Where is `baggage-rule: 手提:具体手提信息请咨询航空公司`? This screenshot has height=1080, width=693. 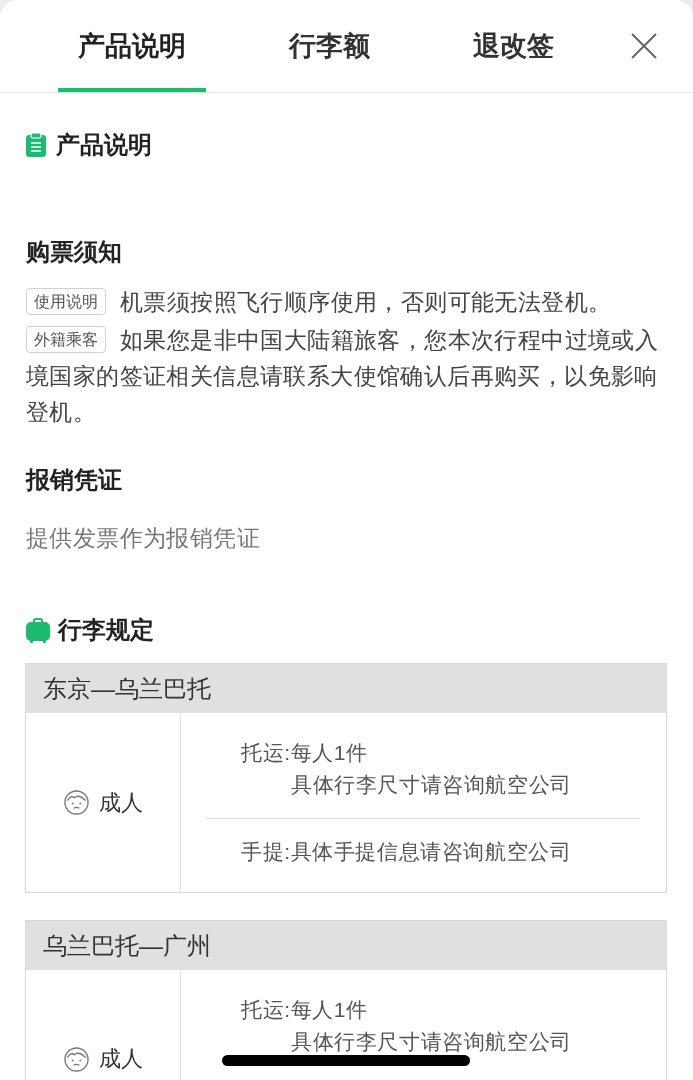
baggage-rule: 手提:具体手提信息请咨询航空公司 is located at coordinates (406, 852).